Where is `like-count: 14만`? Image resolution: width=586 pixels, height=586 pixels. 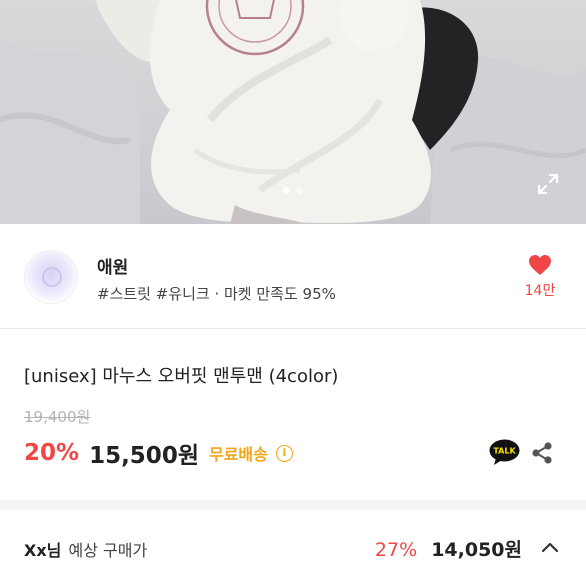
like-count: 14만 is located at coordinates (540, 291).